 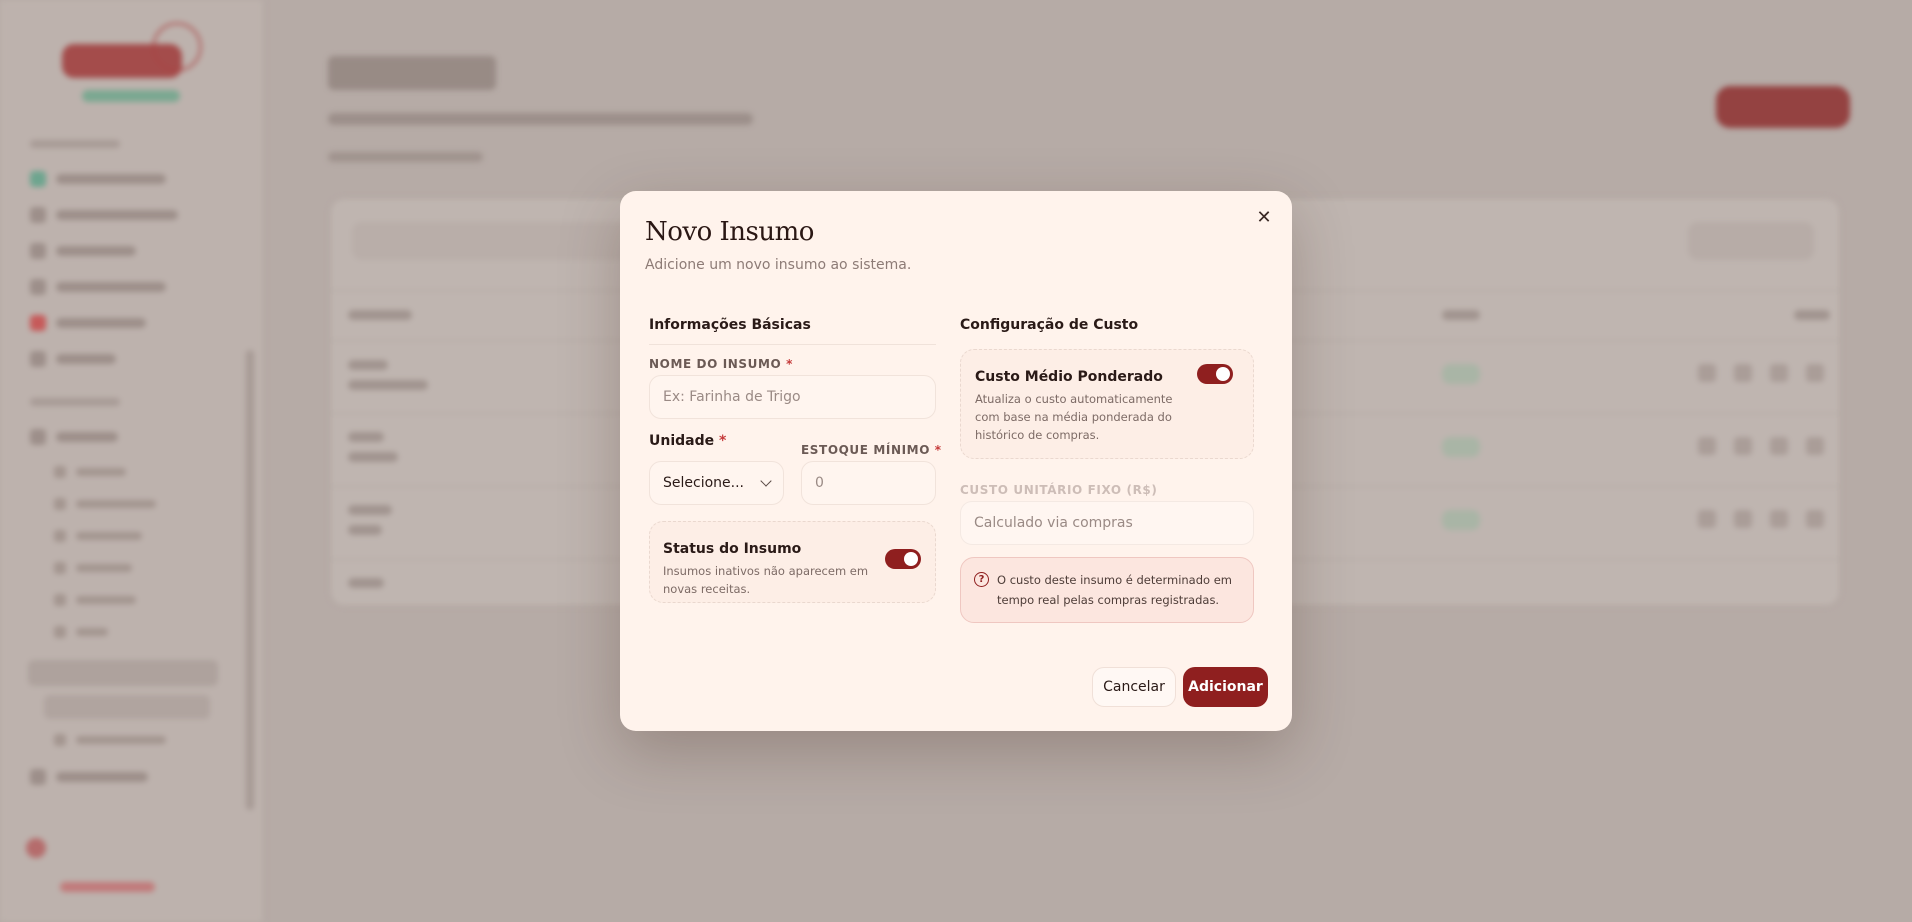 I want to click on fixed-cost-field, so click(x=1107, y=523).